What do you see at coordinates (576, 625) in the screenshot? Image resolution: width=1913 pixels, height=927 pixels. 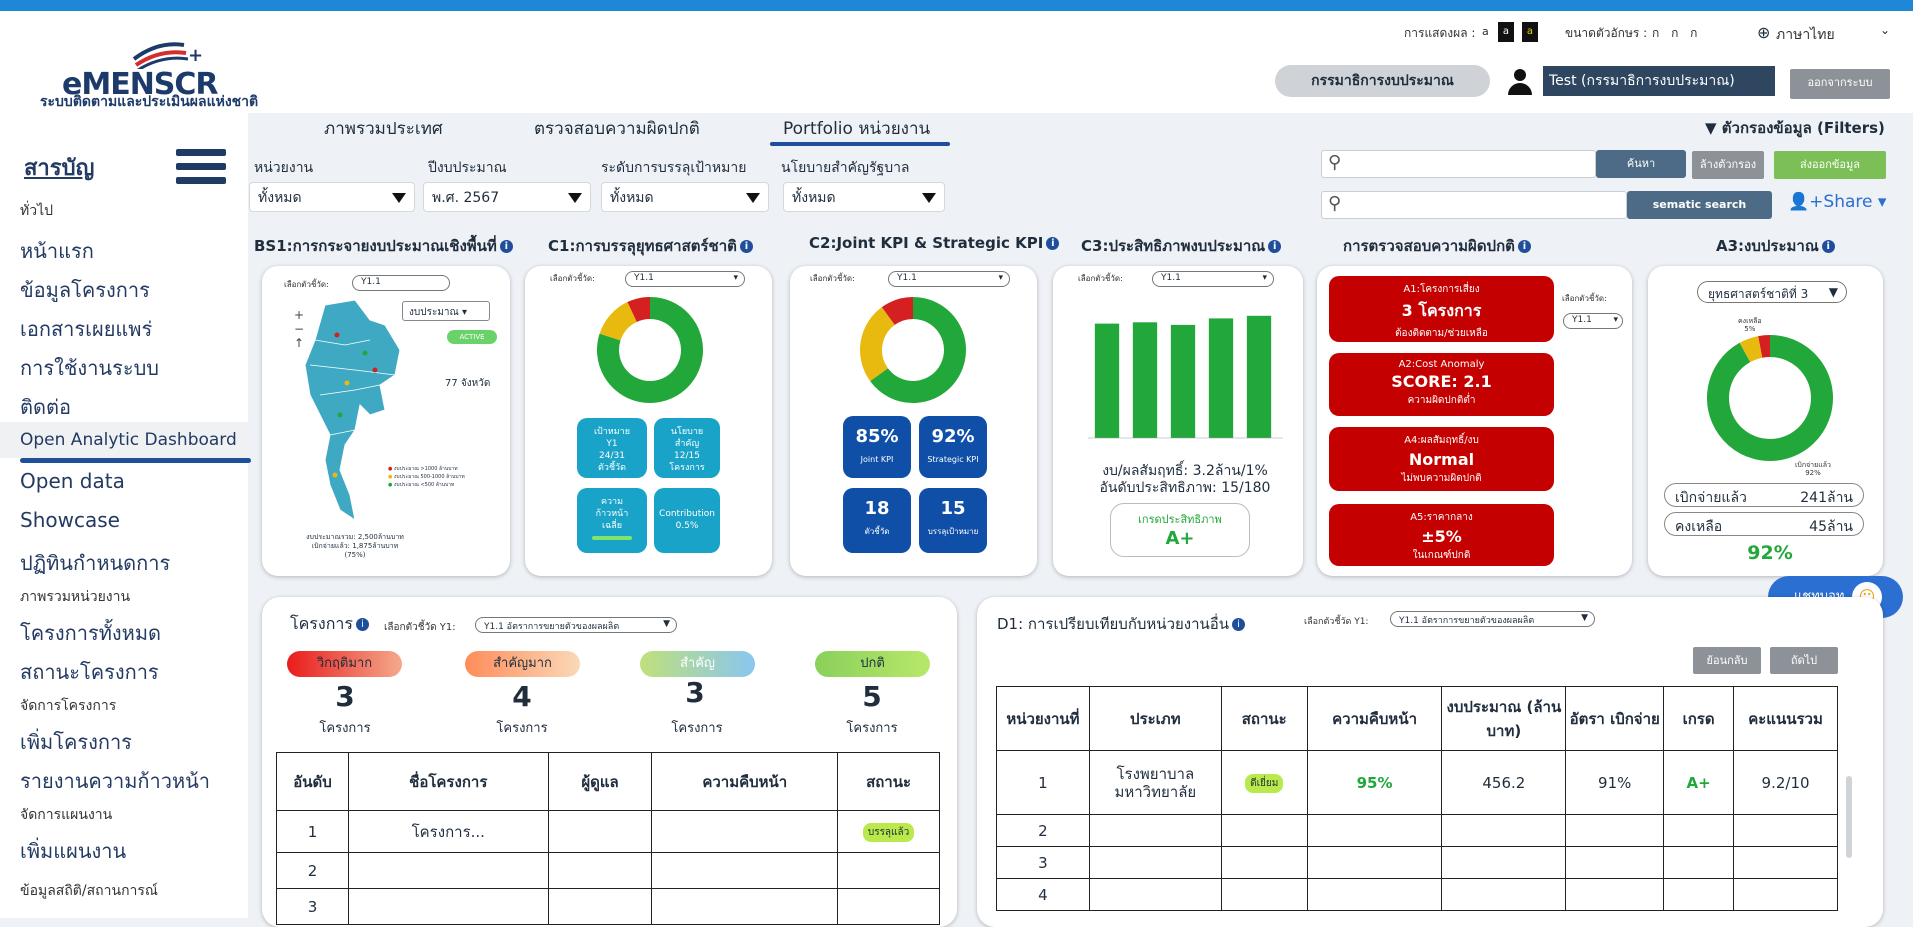 I see `projects-indicator-select: Y1.1 อัตราการขยายตัวของผลผลิต ▼` at bounding box center [576, 625].